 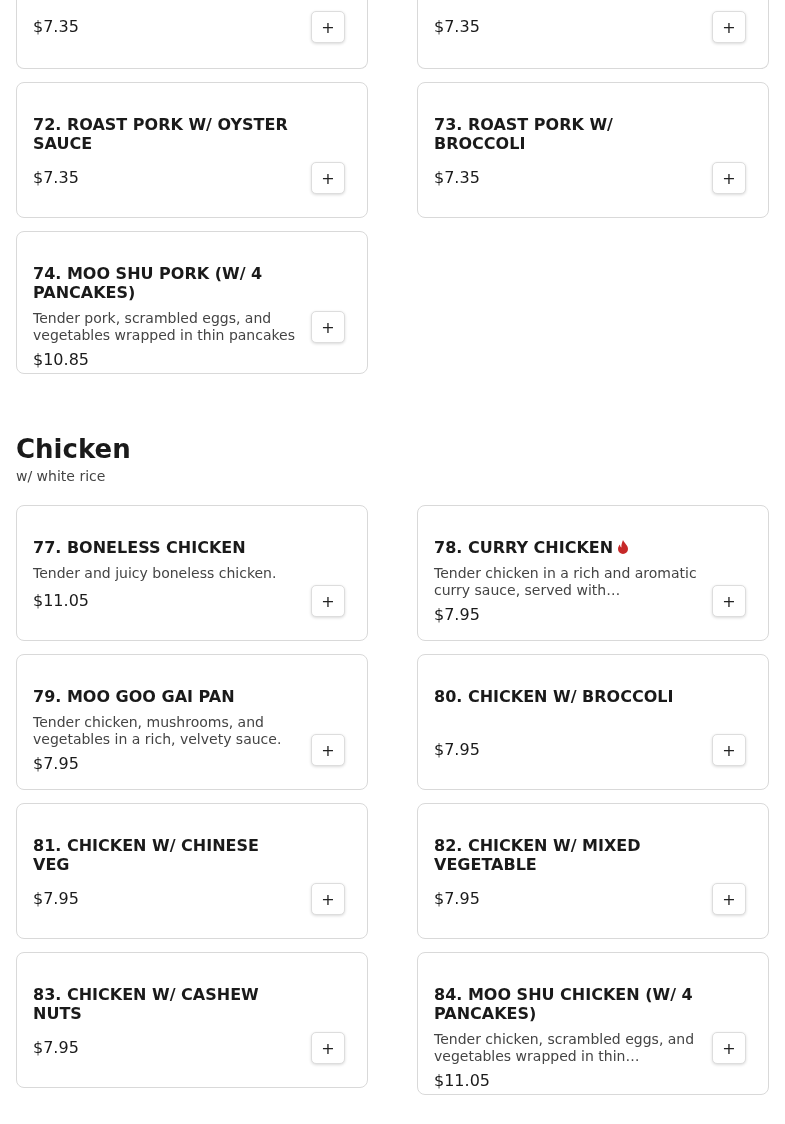 I want to click on item-name: 74. MOO SHU PORK (W/ 4 PANCAKES), so click(x=148, y=283).